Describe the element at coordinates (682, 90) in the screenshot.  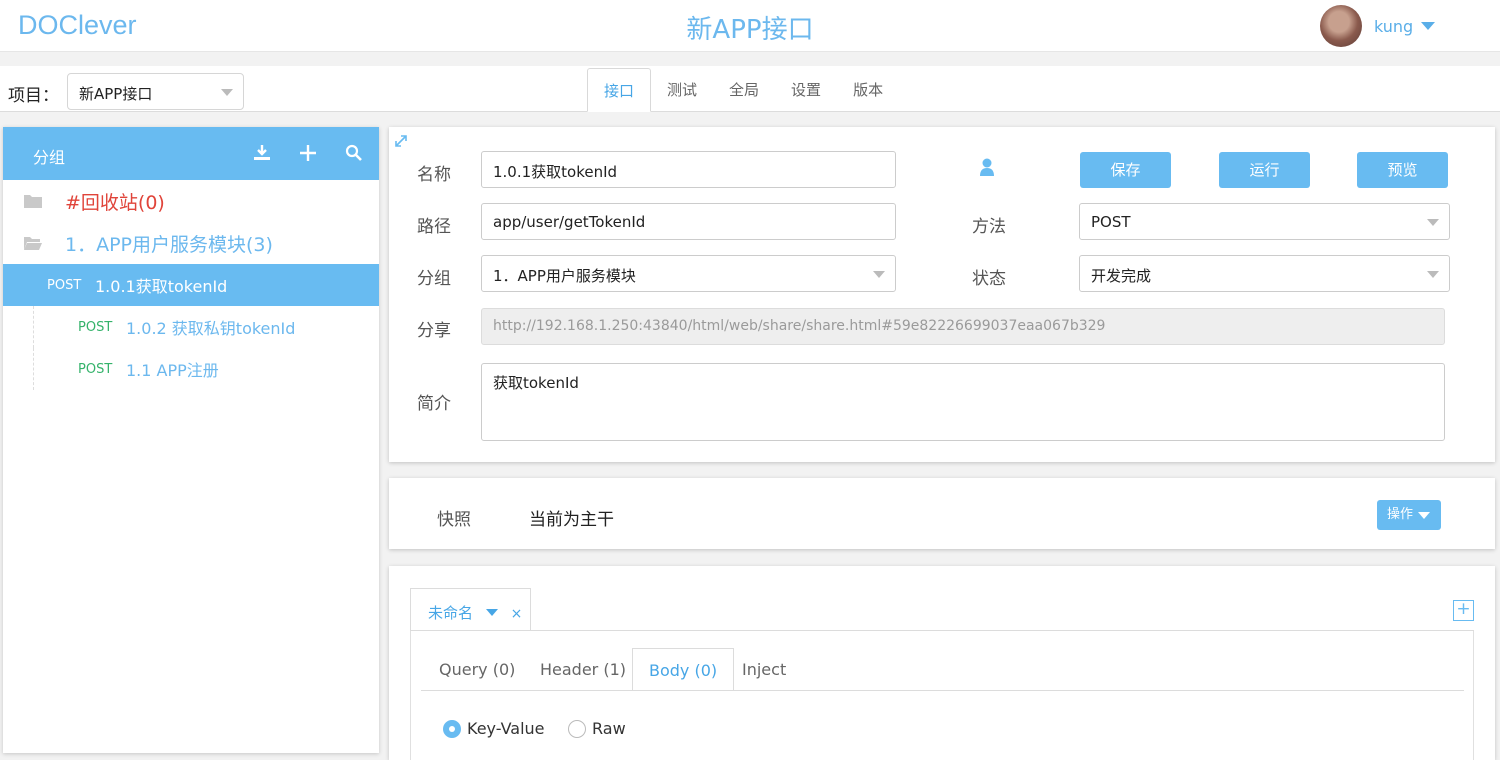
I see `tab-test: 测试` at that location.